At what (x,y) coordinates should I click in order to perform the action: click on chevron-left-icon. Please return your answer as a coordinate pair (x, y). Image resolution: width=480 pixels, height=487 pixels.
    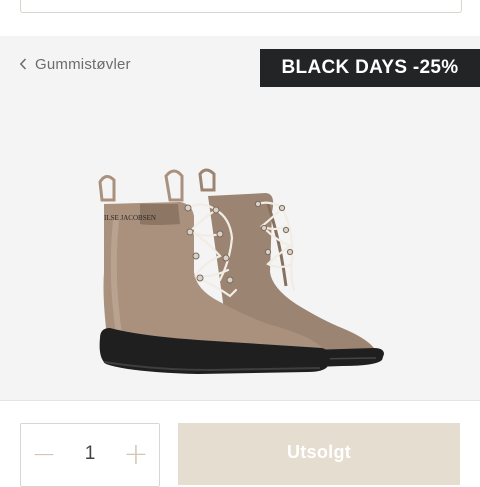
    Looking at the image, I should click on (23, 64).